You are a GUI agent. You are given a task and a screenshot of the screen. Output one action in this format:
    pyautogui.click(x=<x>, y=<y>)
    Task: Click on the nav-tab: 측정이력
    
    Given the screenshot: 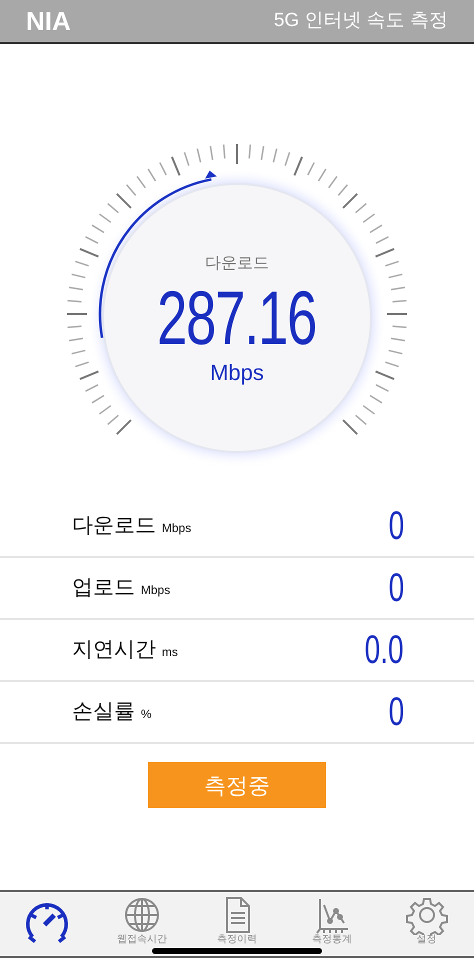 What is the action you would take?
    pyautogui.click(x=236, y=920)
    